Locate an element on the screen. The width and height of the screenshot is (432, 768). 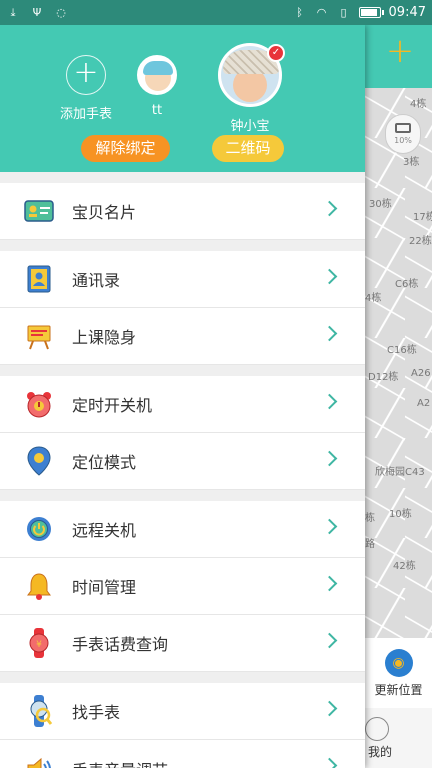
menu-item: 定时开关机 is located at coordinates (182, 404).